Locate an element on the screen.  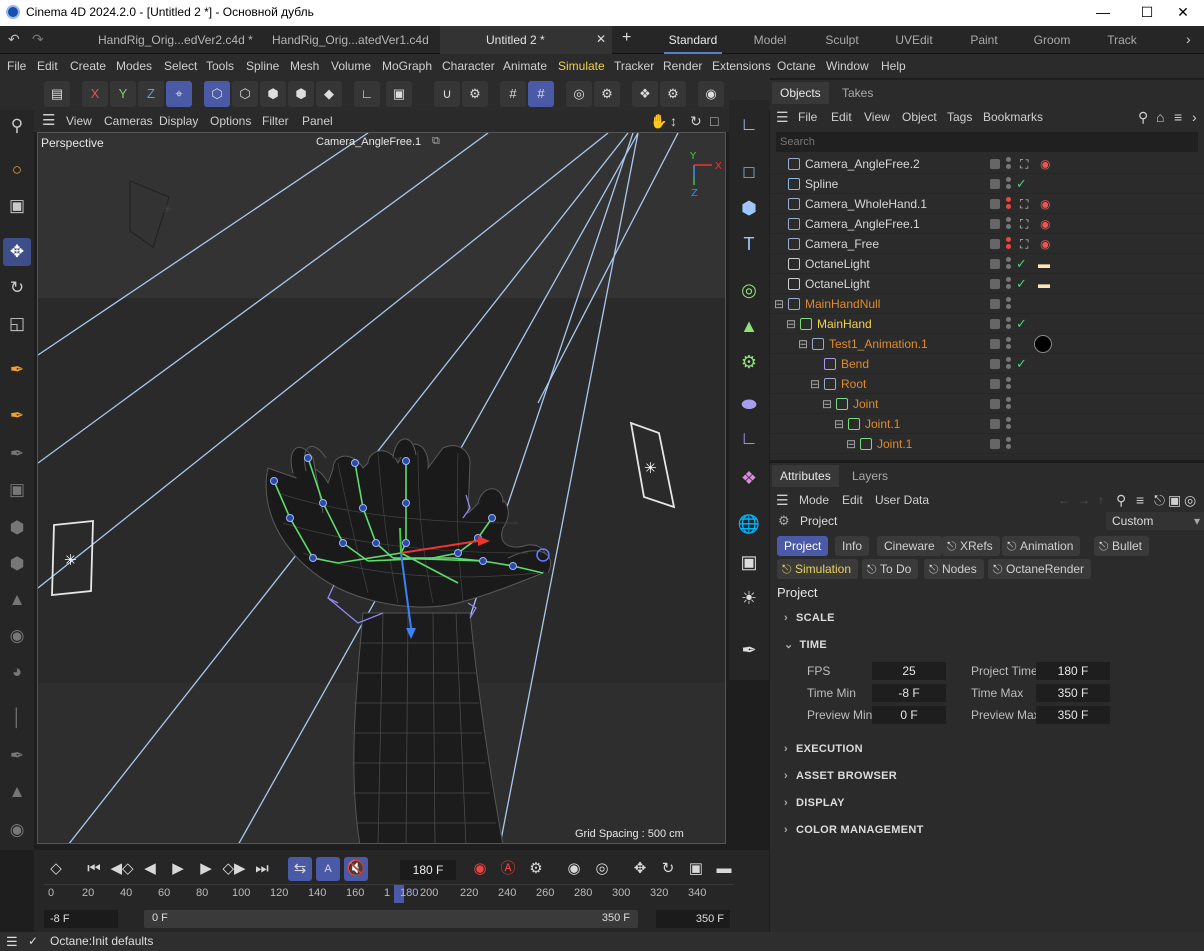
menu-mograph: MoGraph is located at coordinates (407, 66).